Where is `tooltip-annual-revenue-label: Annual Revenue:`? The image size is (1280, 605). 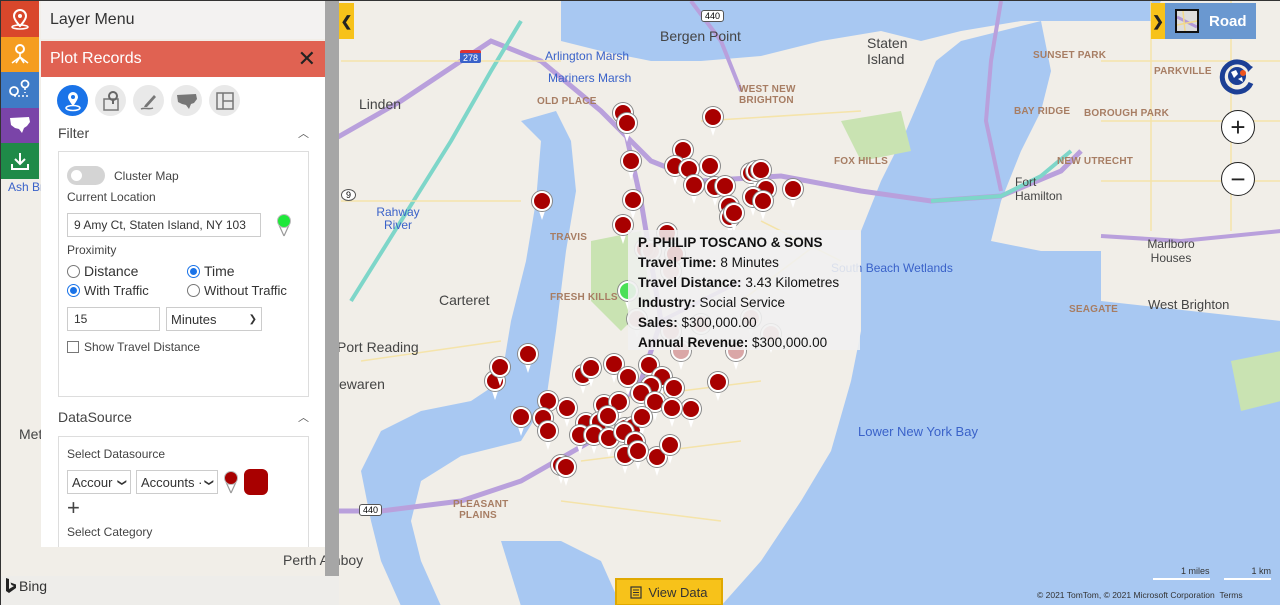 tooltip-annual-revenue-label: Annual Revenue: is located at coordinates (693, 342).